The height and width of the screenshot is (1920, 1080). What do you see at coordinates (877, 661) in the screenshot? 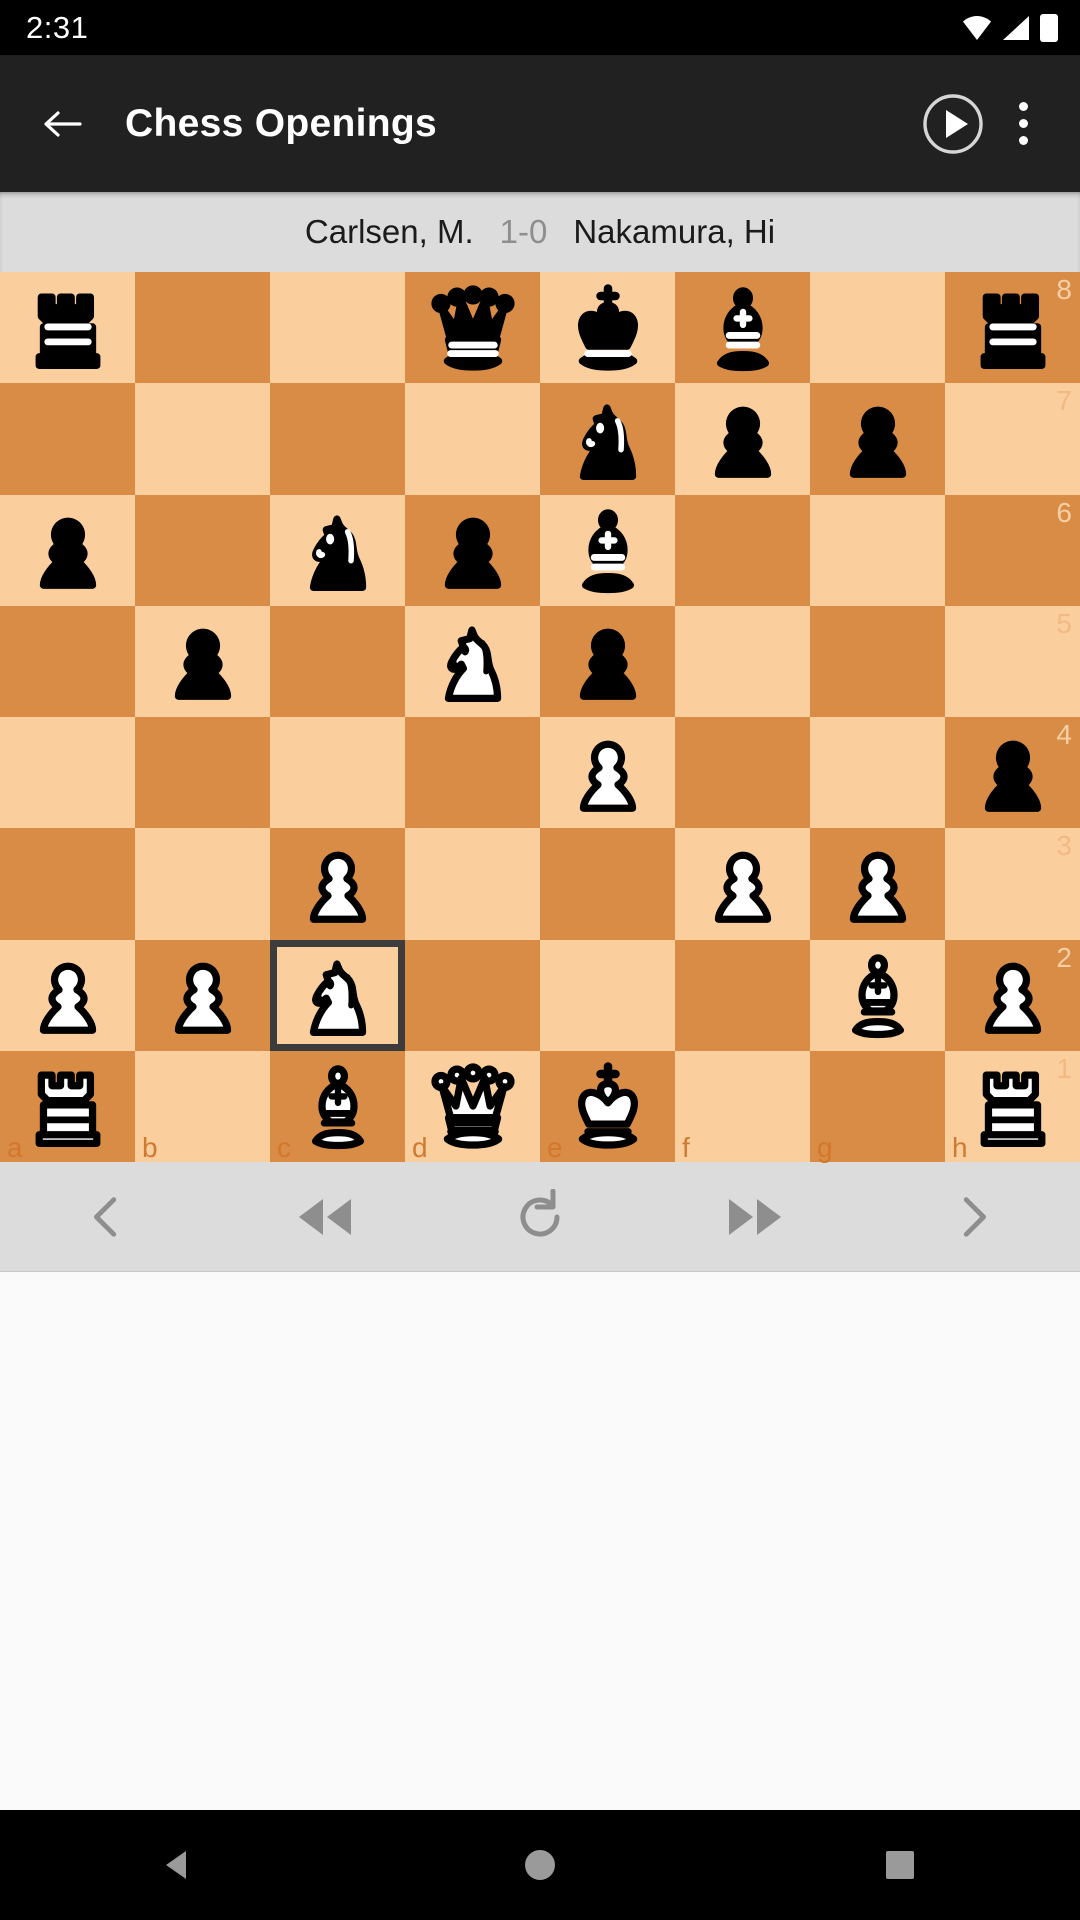
I see `board-square-g5` at bounding box center [877, 661].